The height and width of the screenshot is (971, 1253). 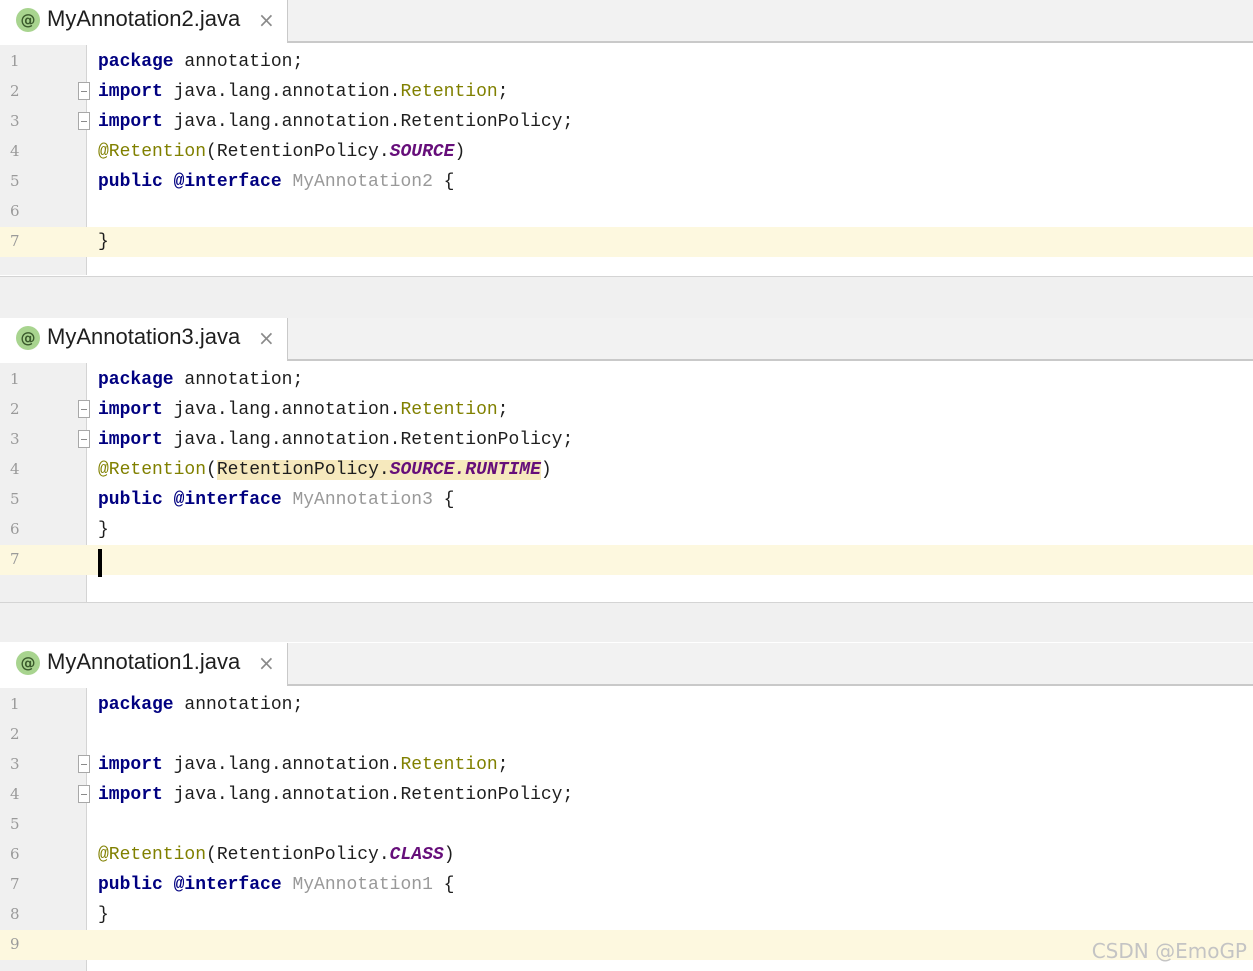 I want to click on editor-bottom-strip, so click(x=626, y=622).